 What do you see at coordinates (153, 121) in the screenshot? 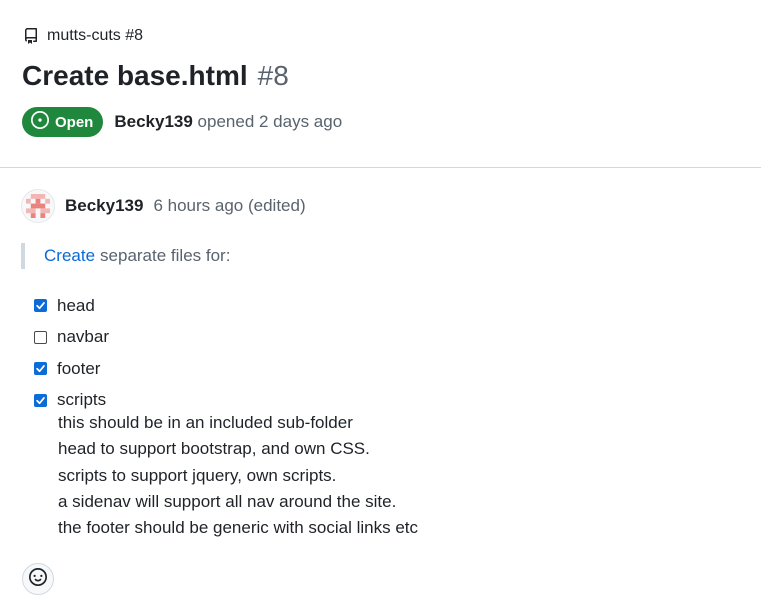
I see `issue-author-link: Becky139` at bounding box center [153, 121].